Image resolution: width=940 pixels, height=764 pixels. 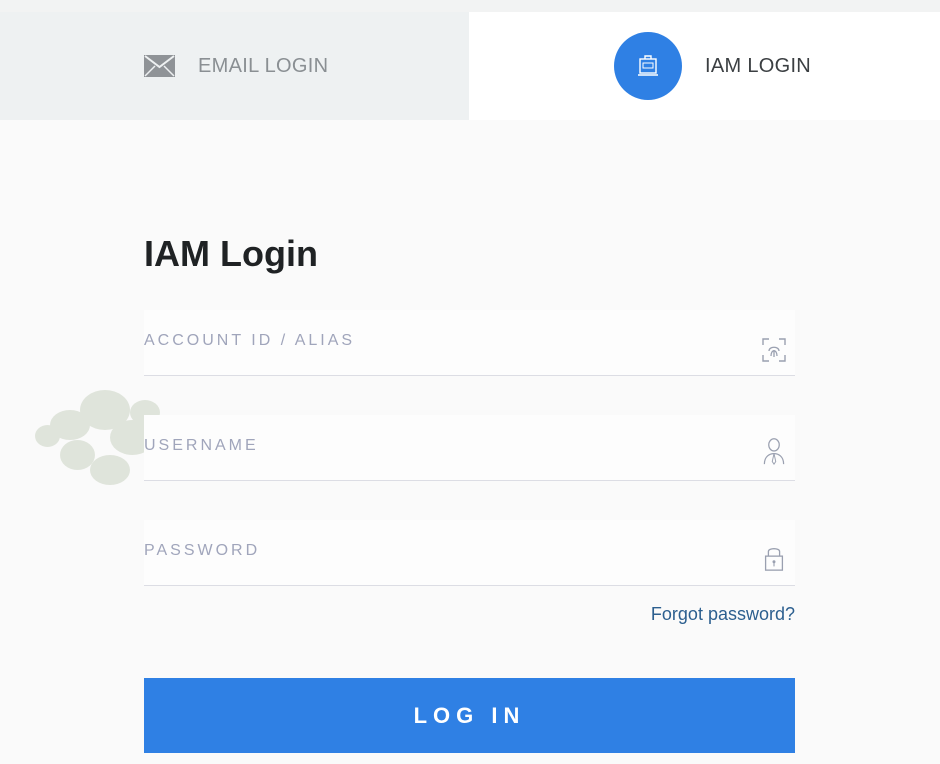 What do you see at coordinates (159, 66) in the screenshot?
I see `mail-icon` at bounding box center [159, 66].